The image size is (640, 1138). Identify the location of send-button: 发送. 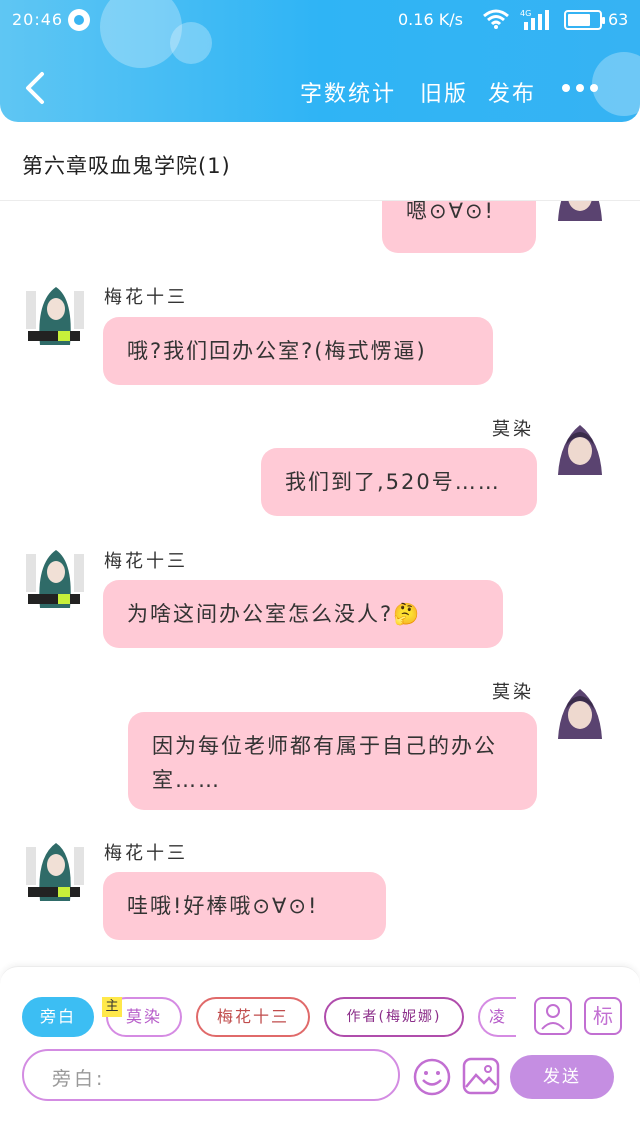
(562, 1077).